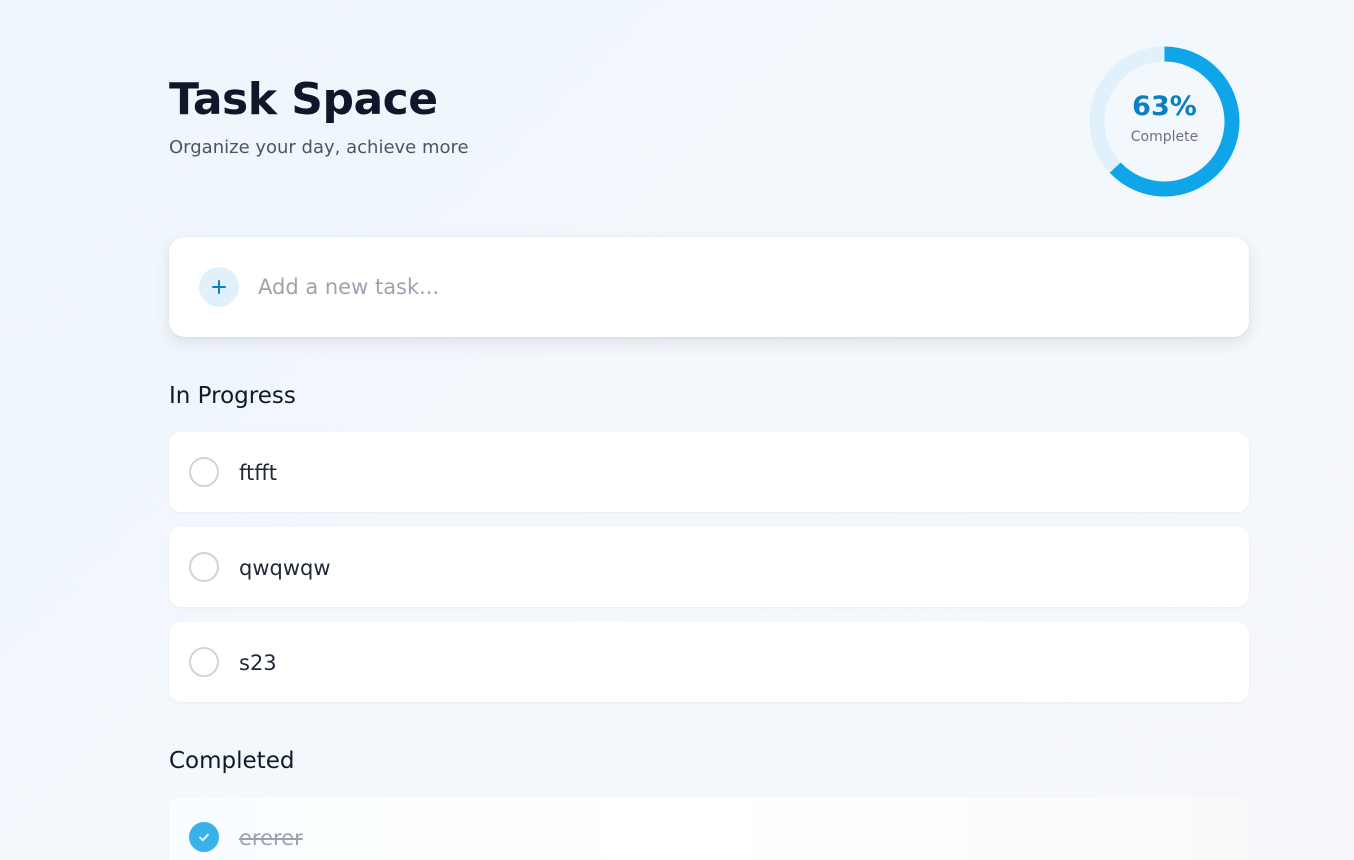 This screenshot has width=1354, height=860. I want to click on check-icon, so click(204, 837).